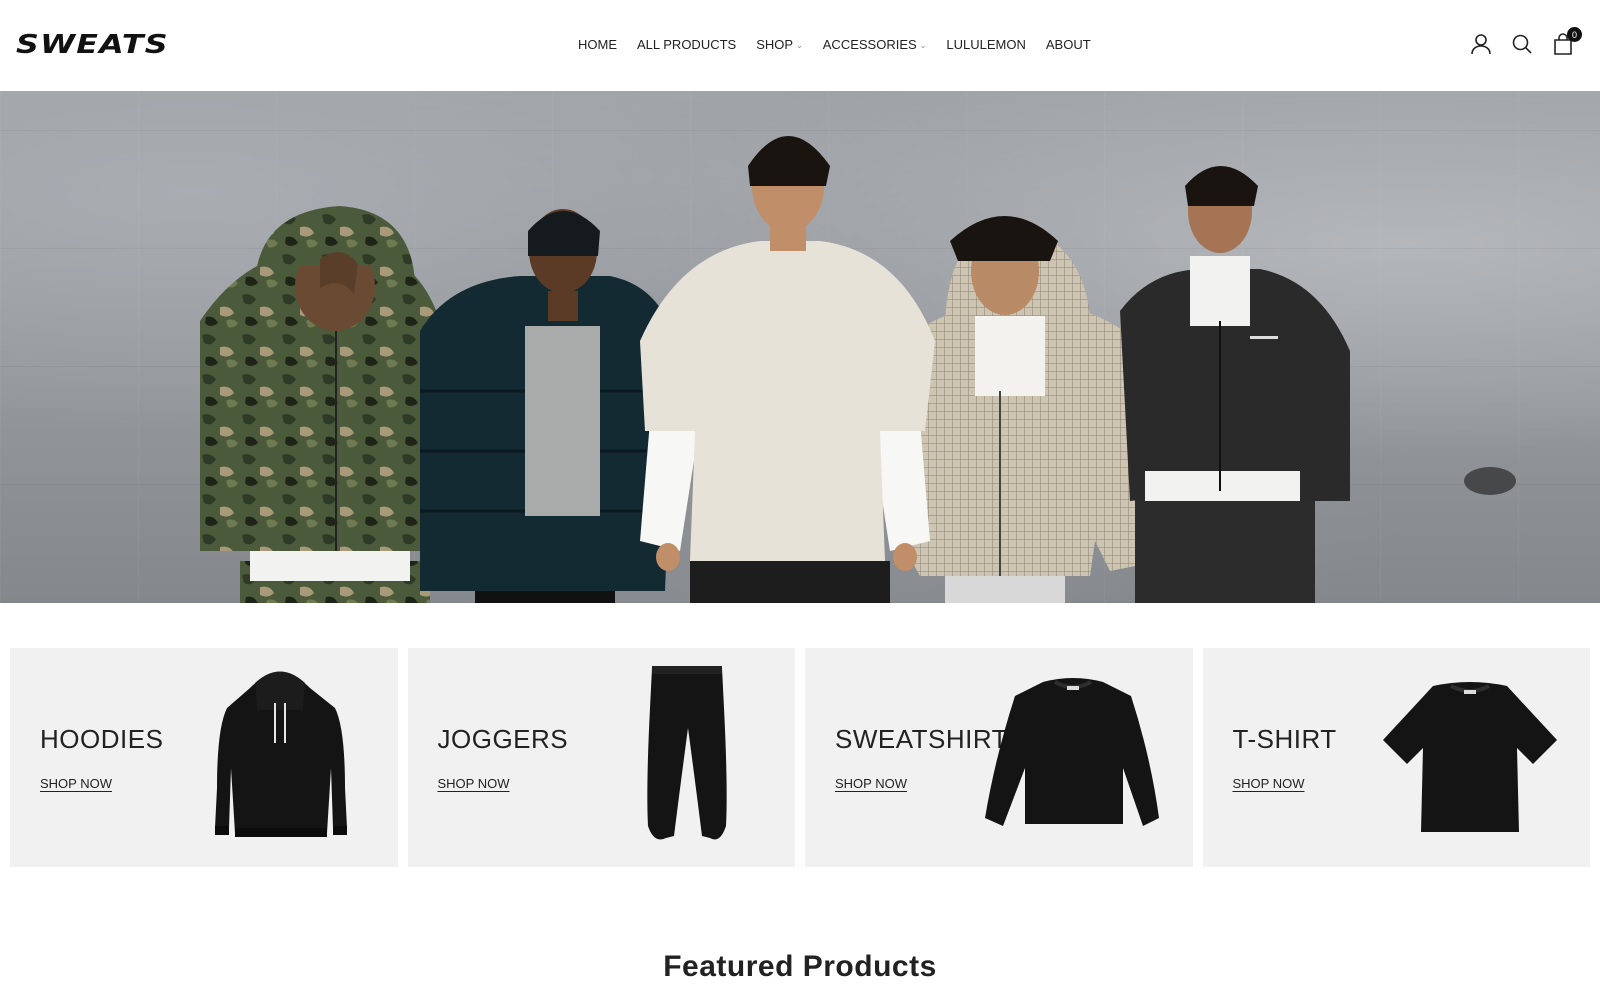 The width and height of the screenshot is (1600, 984). I want to click on tshirt-product-image, so click(1469, 757).